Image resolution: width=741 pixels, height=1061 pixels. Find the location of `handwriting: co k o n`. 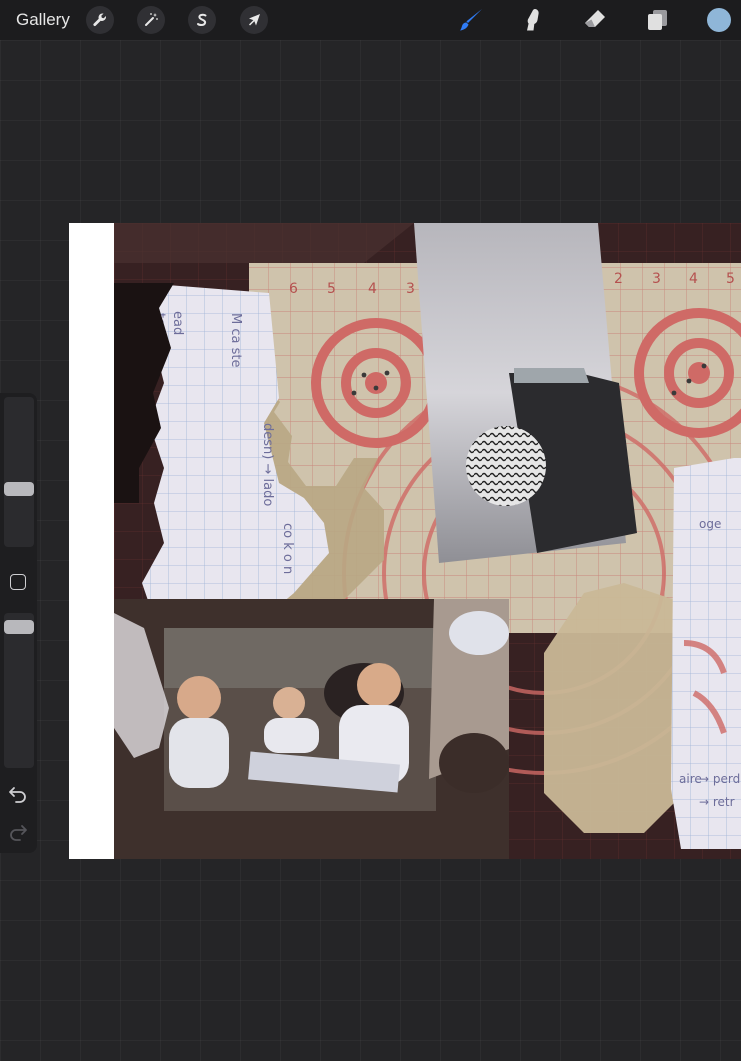

handwriting: co k o n is located at coordinates (287, 548).